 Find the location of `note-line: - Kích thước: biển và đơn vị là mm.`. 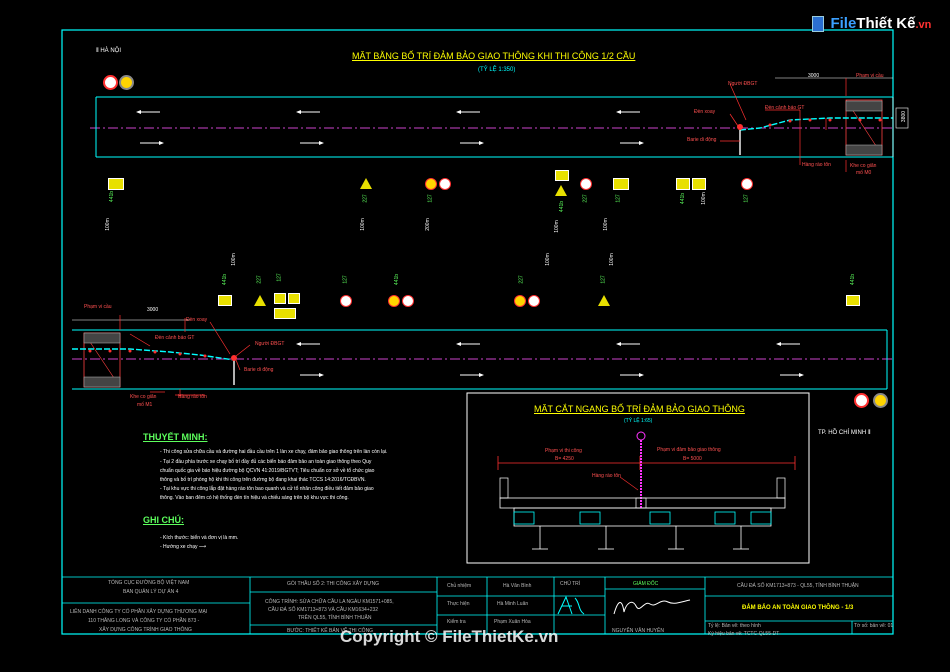

note-line: - Kích thước: biển và đơn vị là mm. is located at coordinates (199, 538).